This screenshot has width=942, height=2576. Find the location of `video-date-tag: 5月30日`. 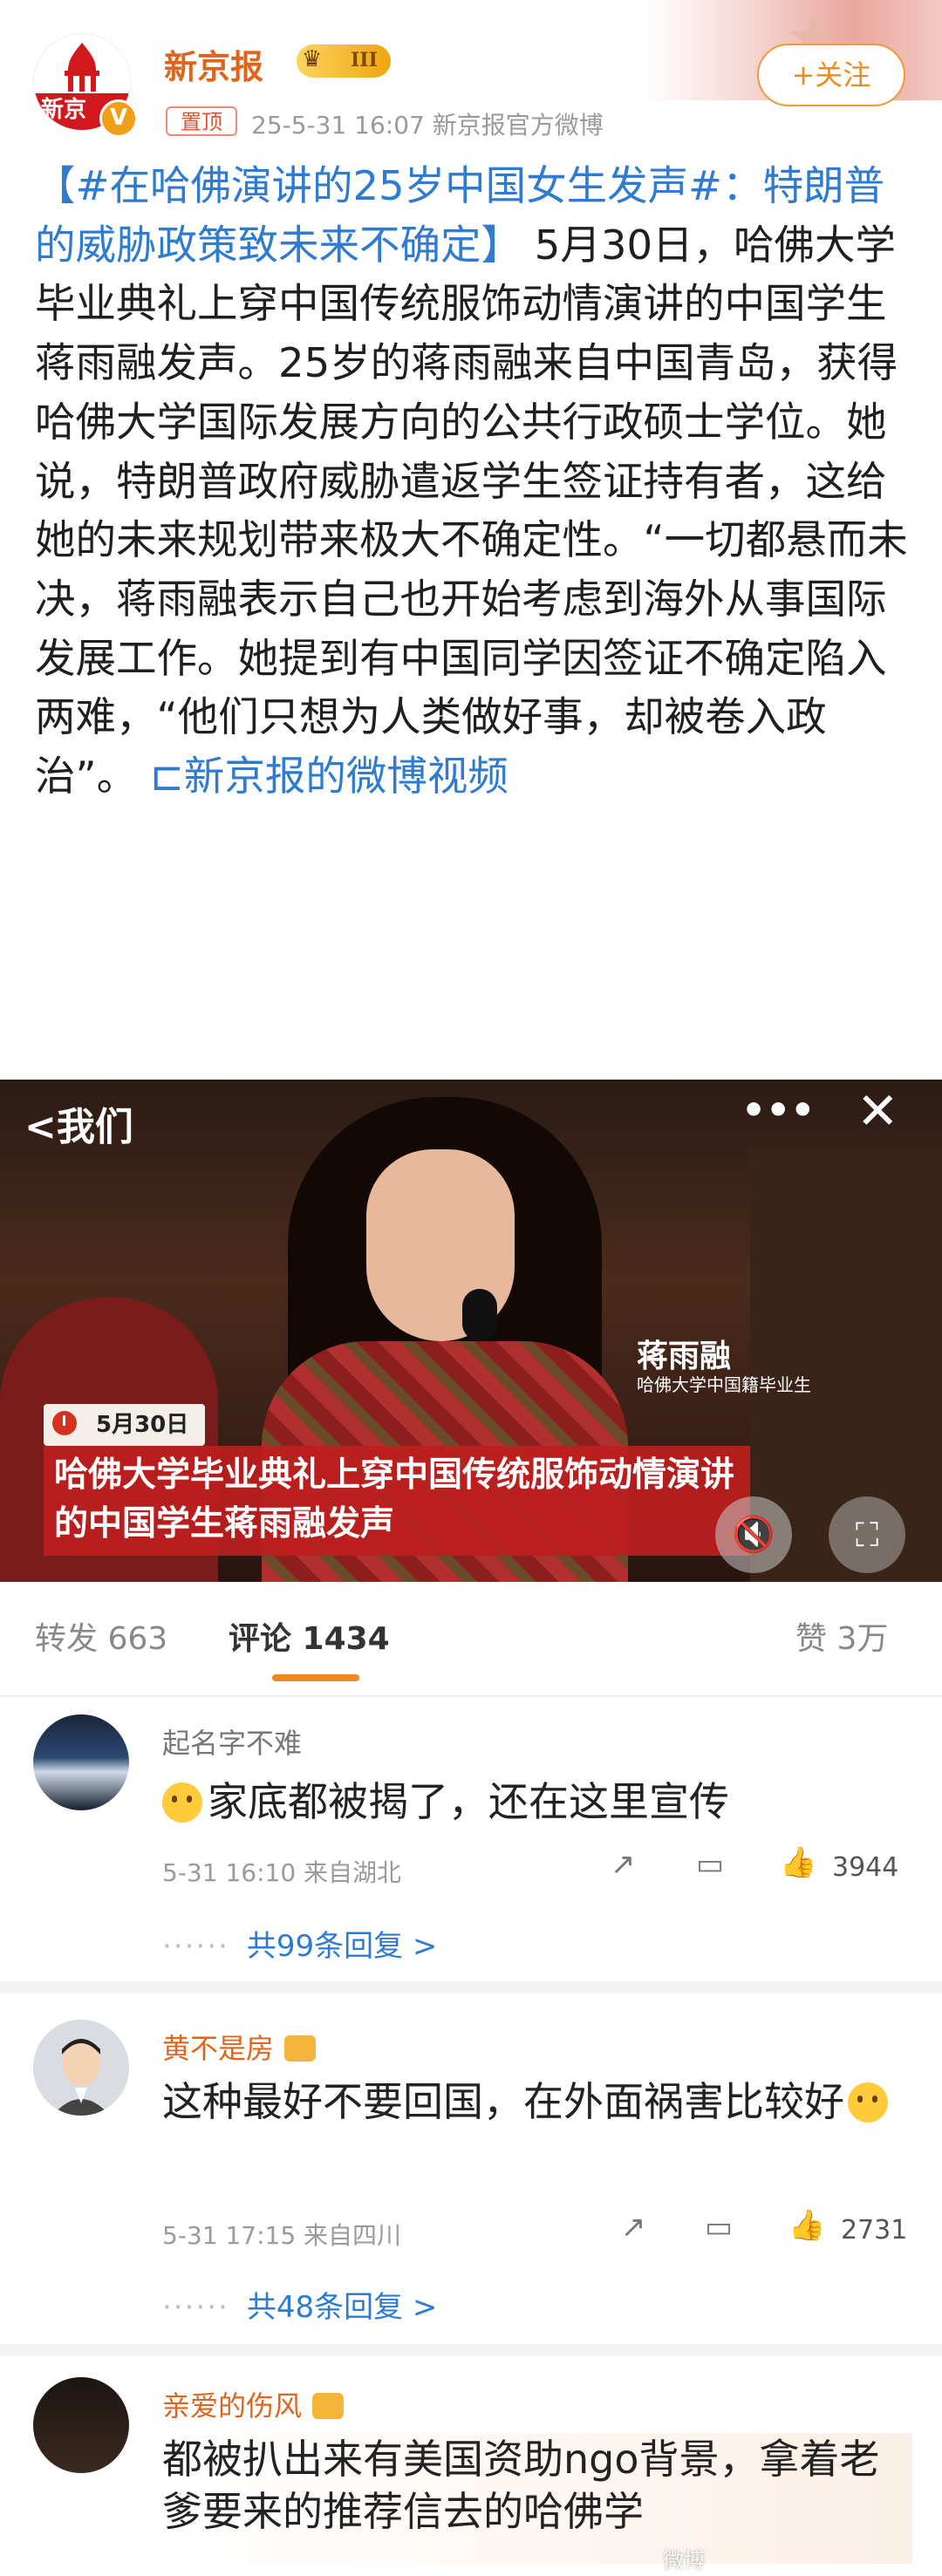

video-date-tag: 5月30日 is located at coordinates (124, 1425).